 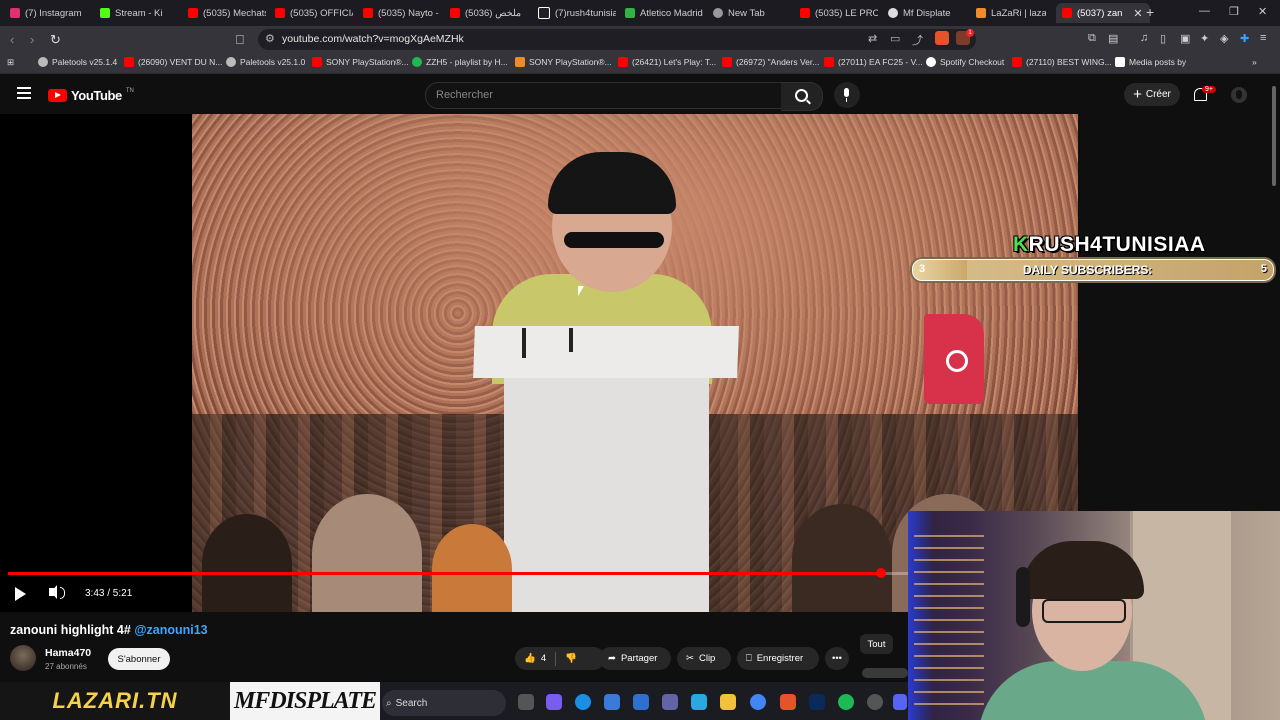 What do you see at coordinates (139, 13) in the screenshot?
I see `tab-stream: Stream - Ki` at bounding box center [139, 13].